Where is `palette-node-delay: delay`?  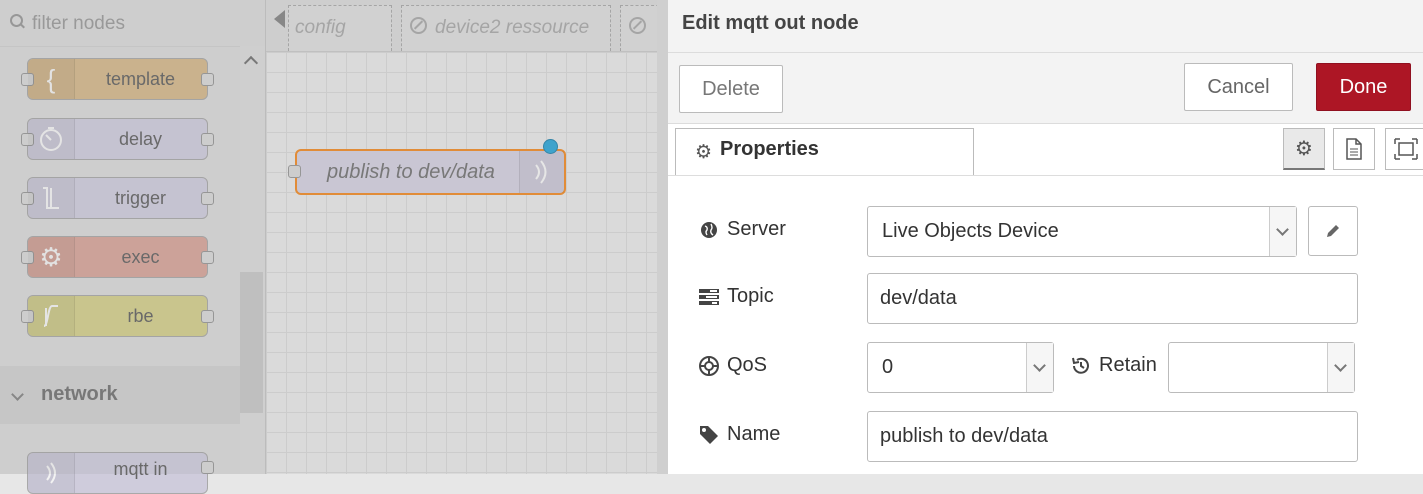
palette-node-delay: delay is located at coordinates (117, 139).